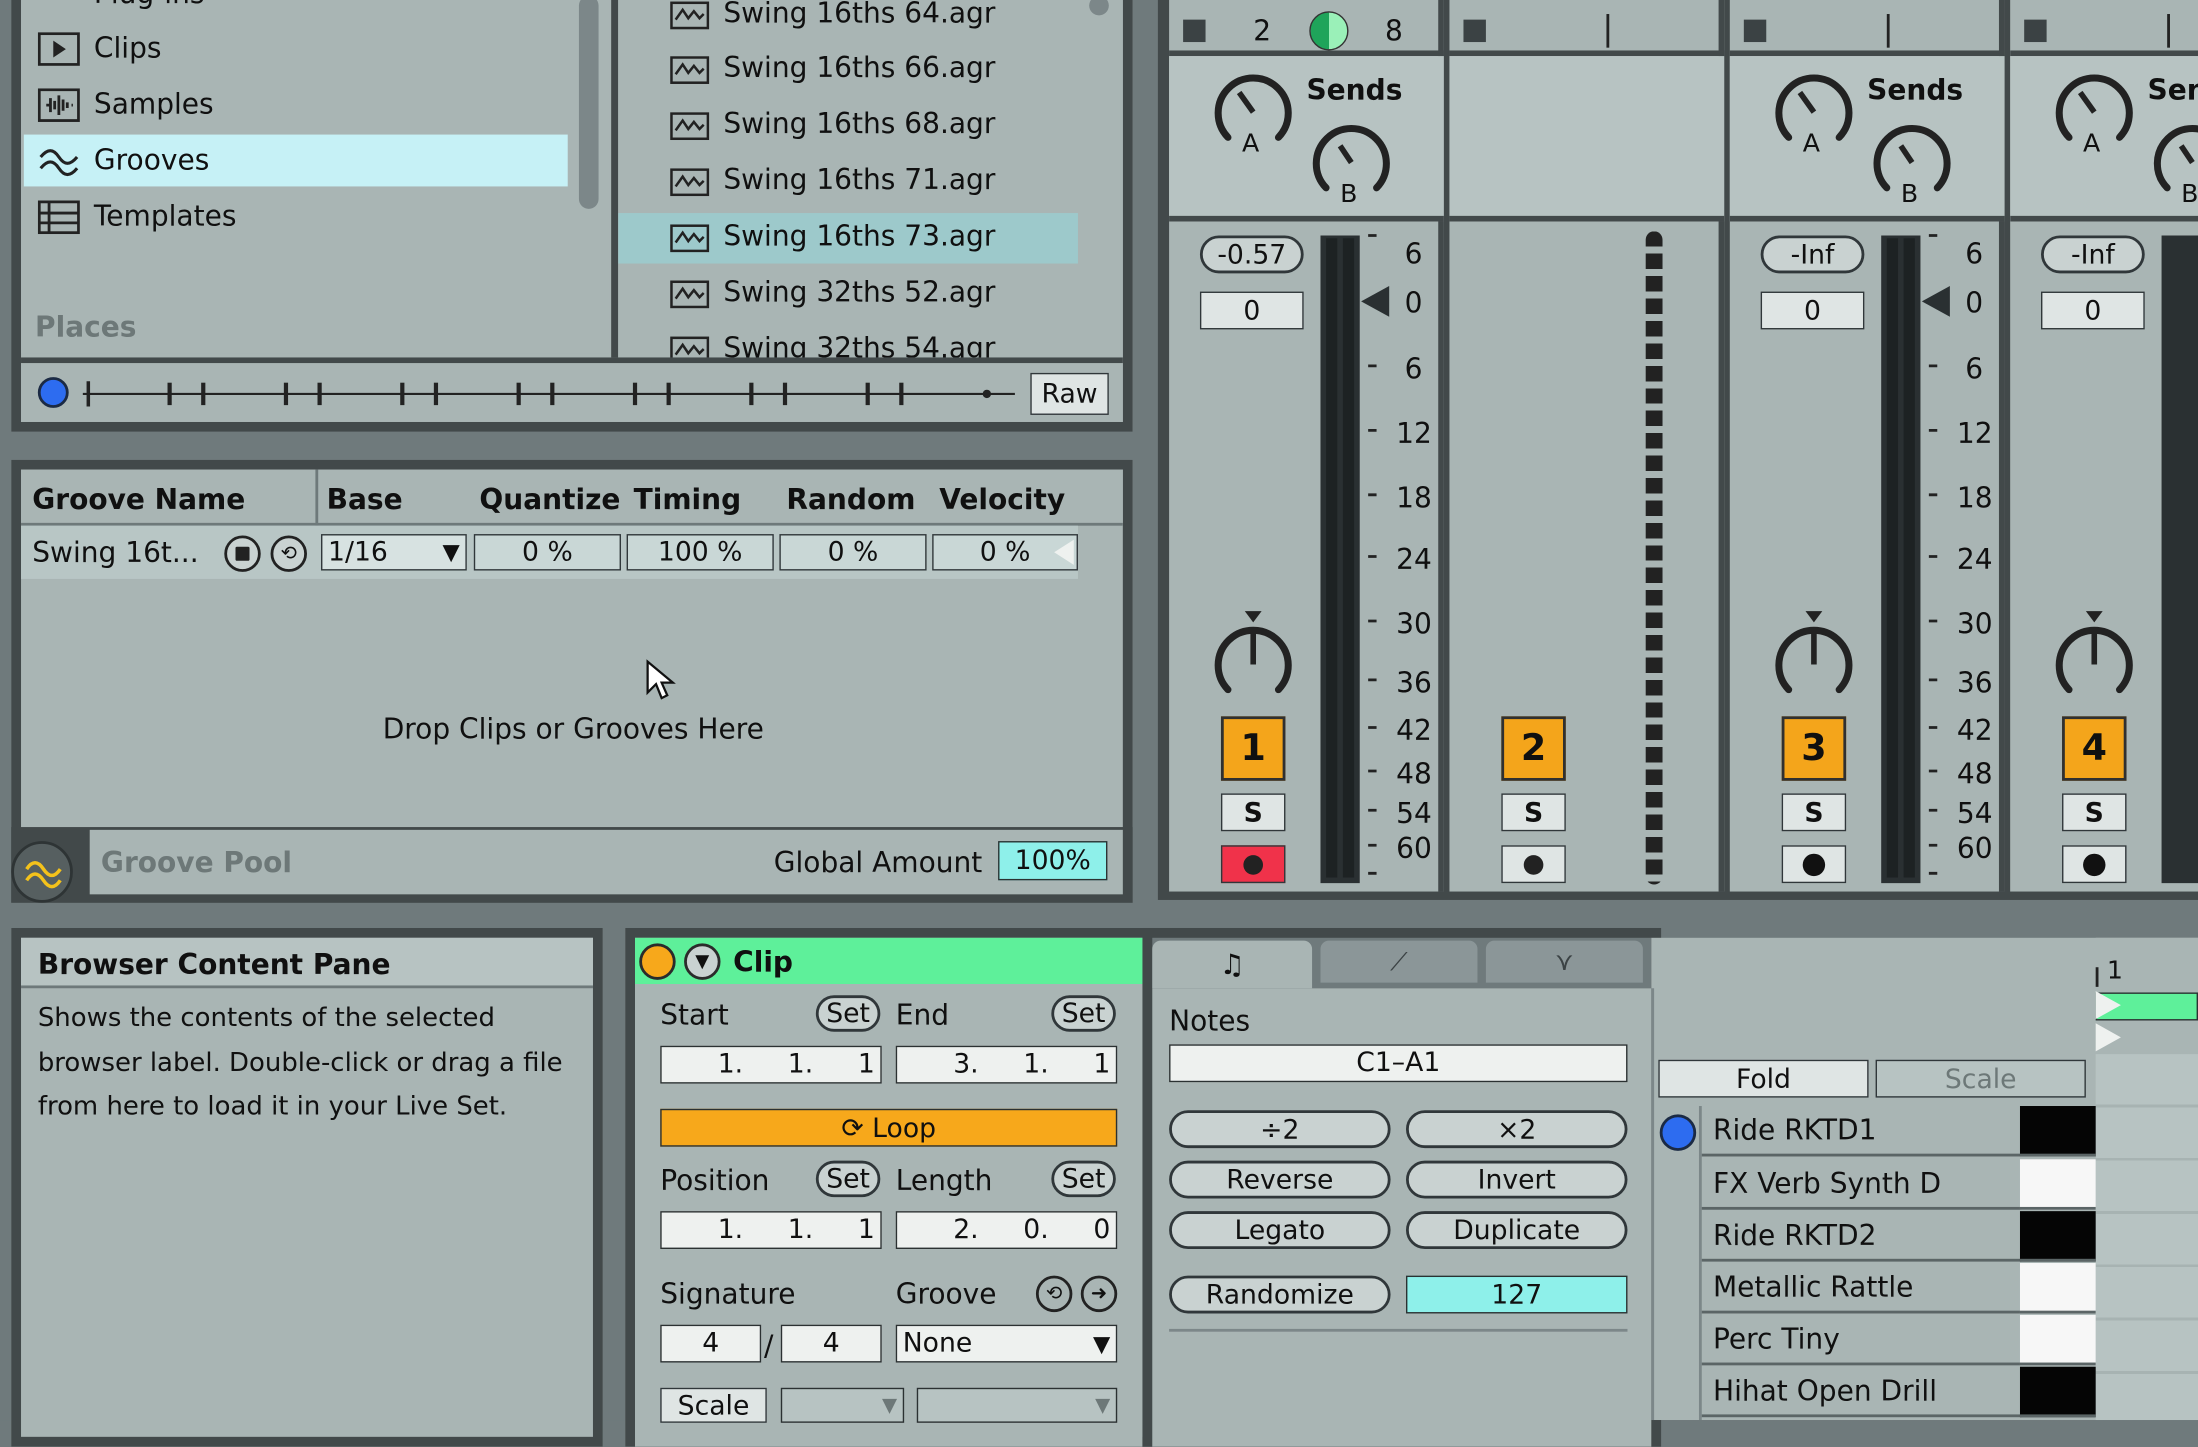 The image size is (2198, 1447). I want to click on track-activator-2: 2, so click(1533, 748).